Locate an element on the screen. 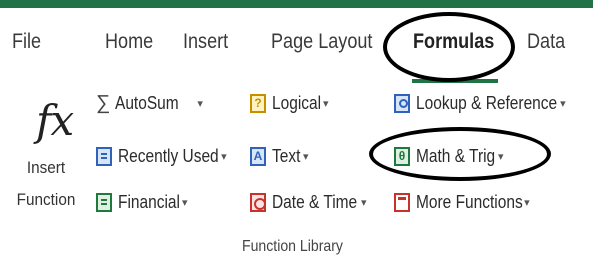 This screenshot has height=266, width=593. insert-function-label-line1: Insert is located at coordinates (46, 167).